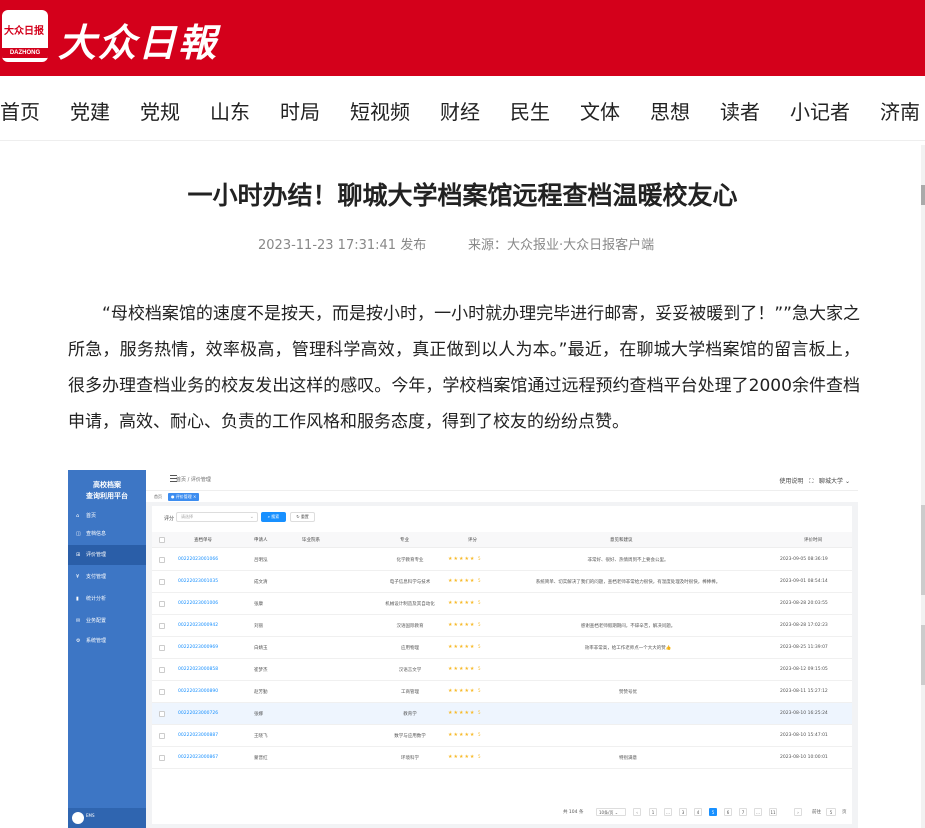 The height and width of the screenshot is (828, 925). Describe the element at coordinates (198, 757) in the screenshot. I see `cell-record-no: 00222023000867` at that location.